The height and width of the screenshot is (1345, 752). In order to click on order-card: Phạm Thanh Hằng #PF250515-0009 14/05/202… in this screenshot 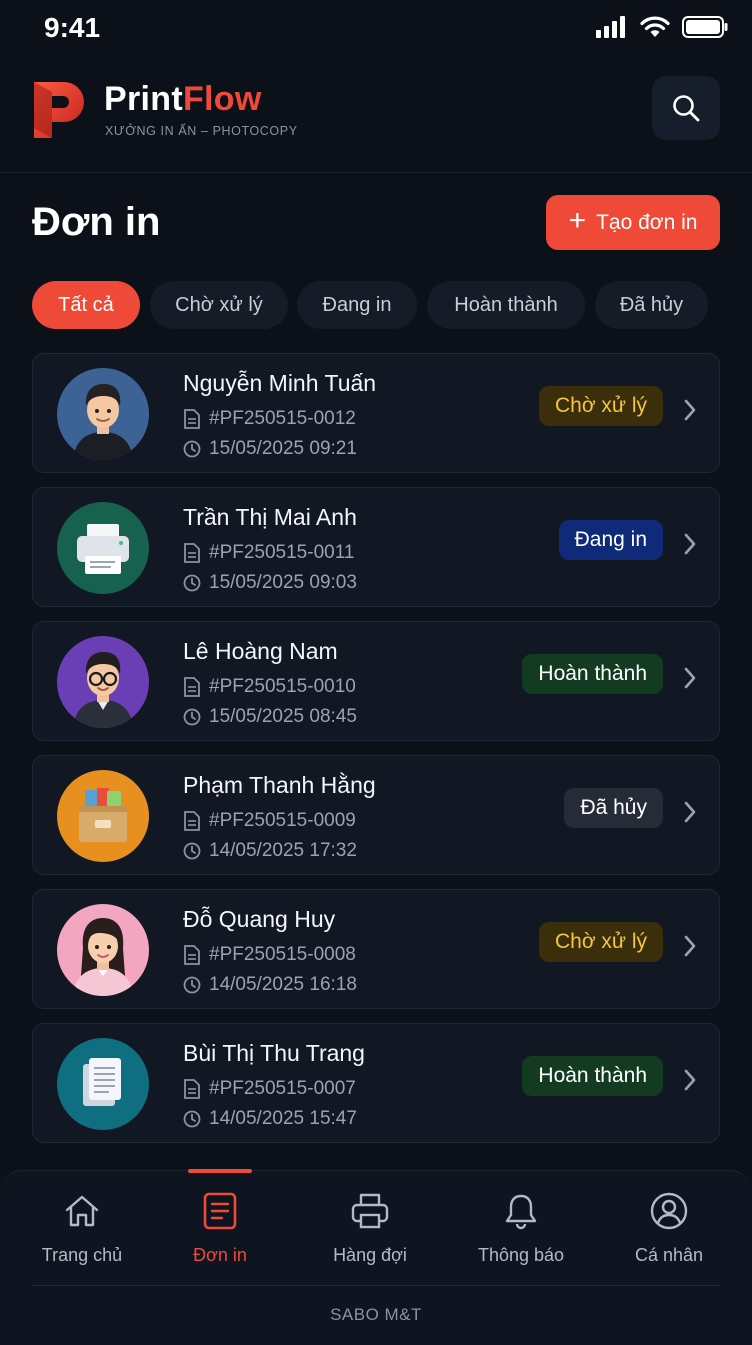, I will do `click(376, 815)`.